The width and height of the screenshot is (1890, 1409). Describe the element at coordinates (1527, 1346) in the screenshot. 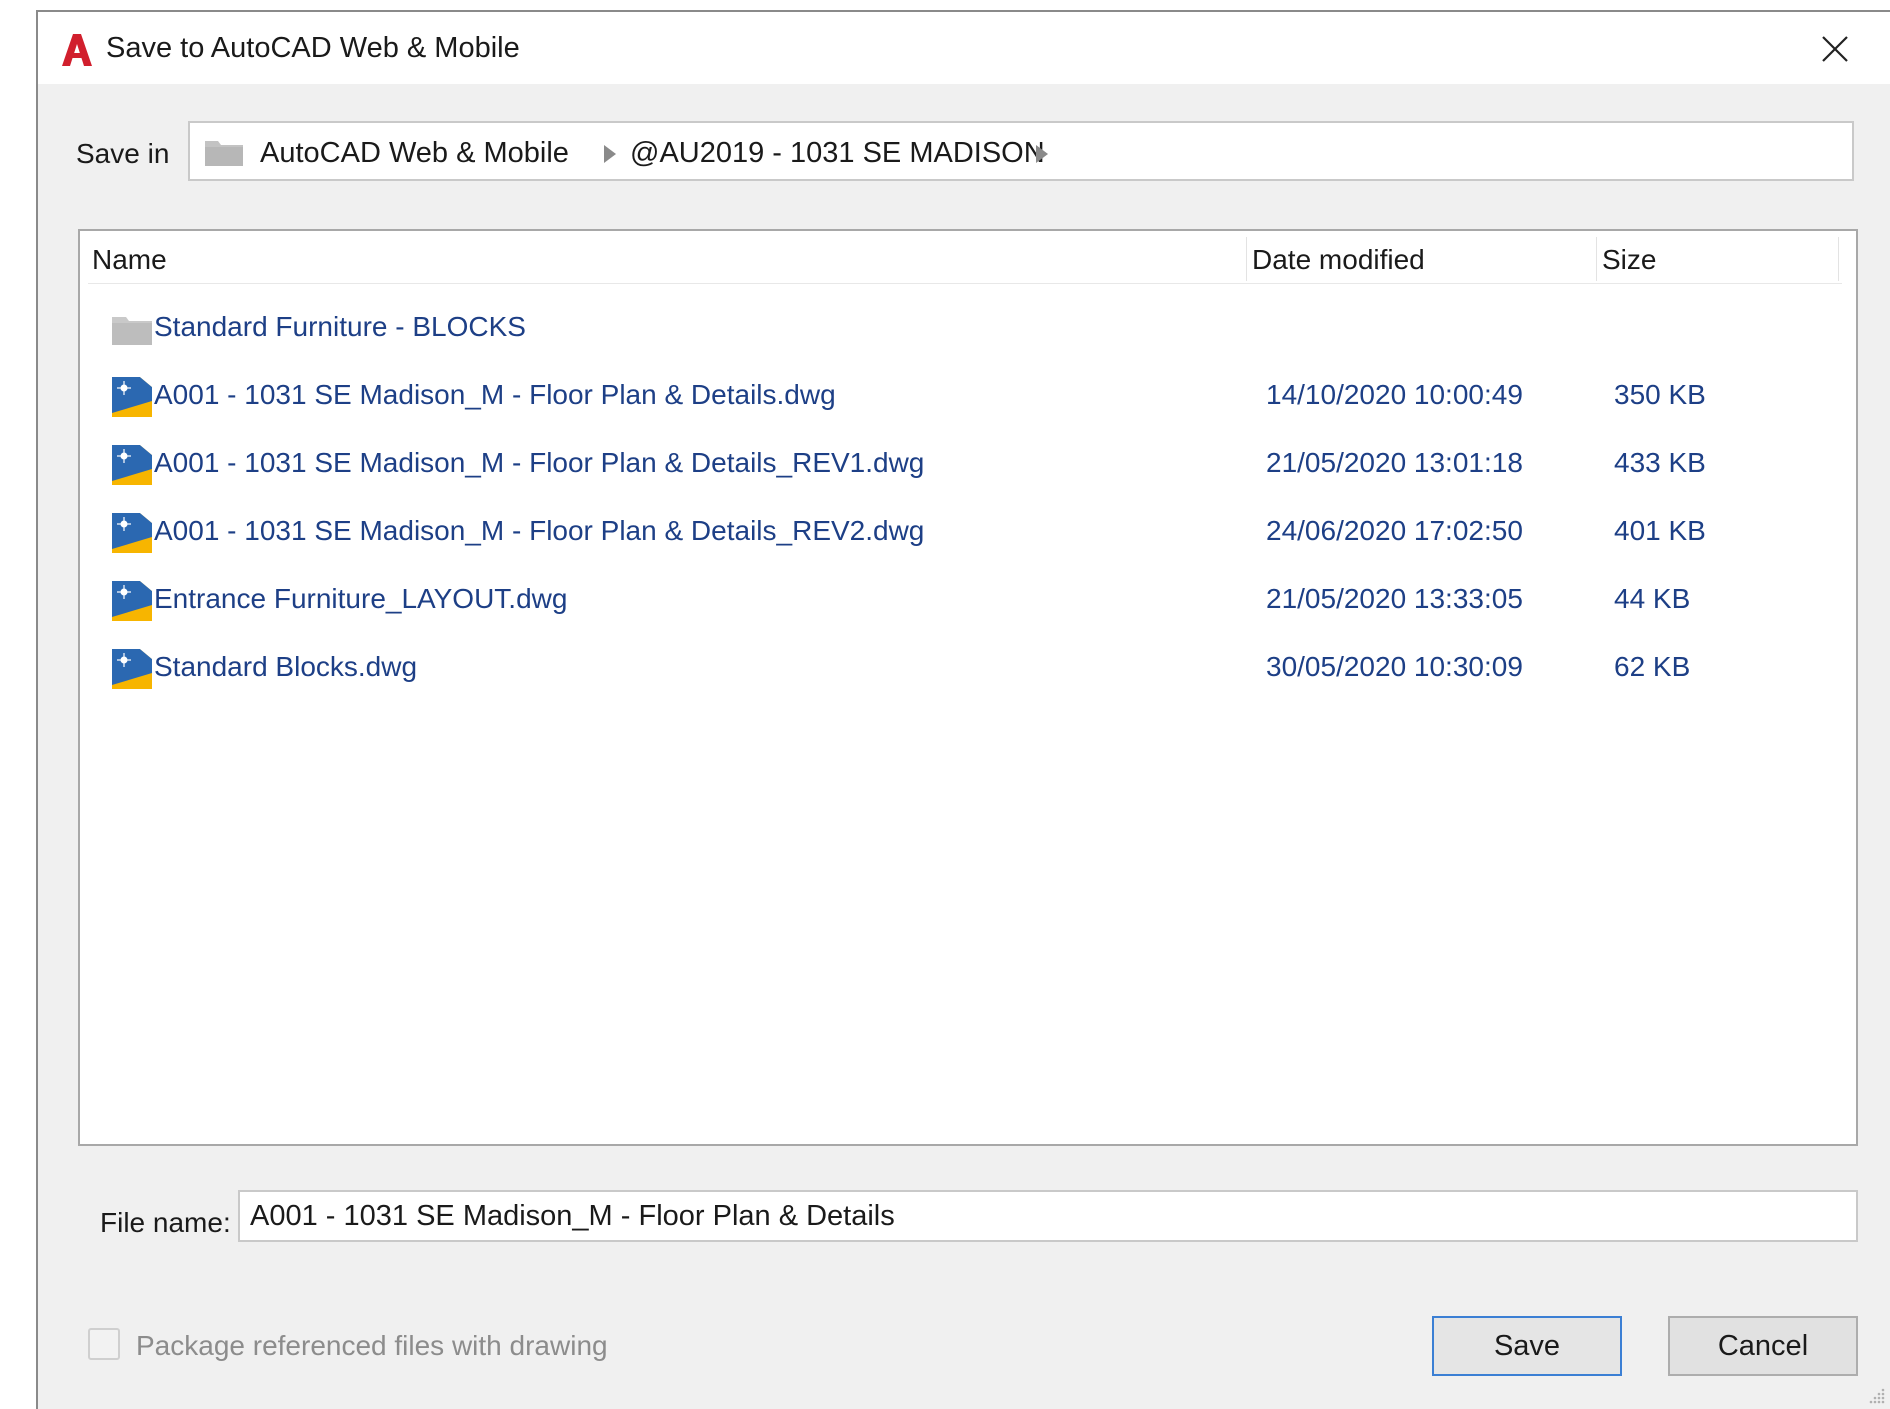

I see `save-button: Save` at that location.